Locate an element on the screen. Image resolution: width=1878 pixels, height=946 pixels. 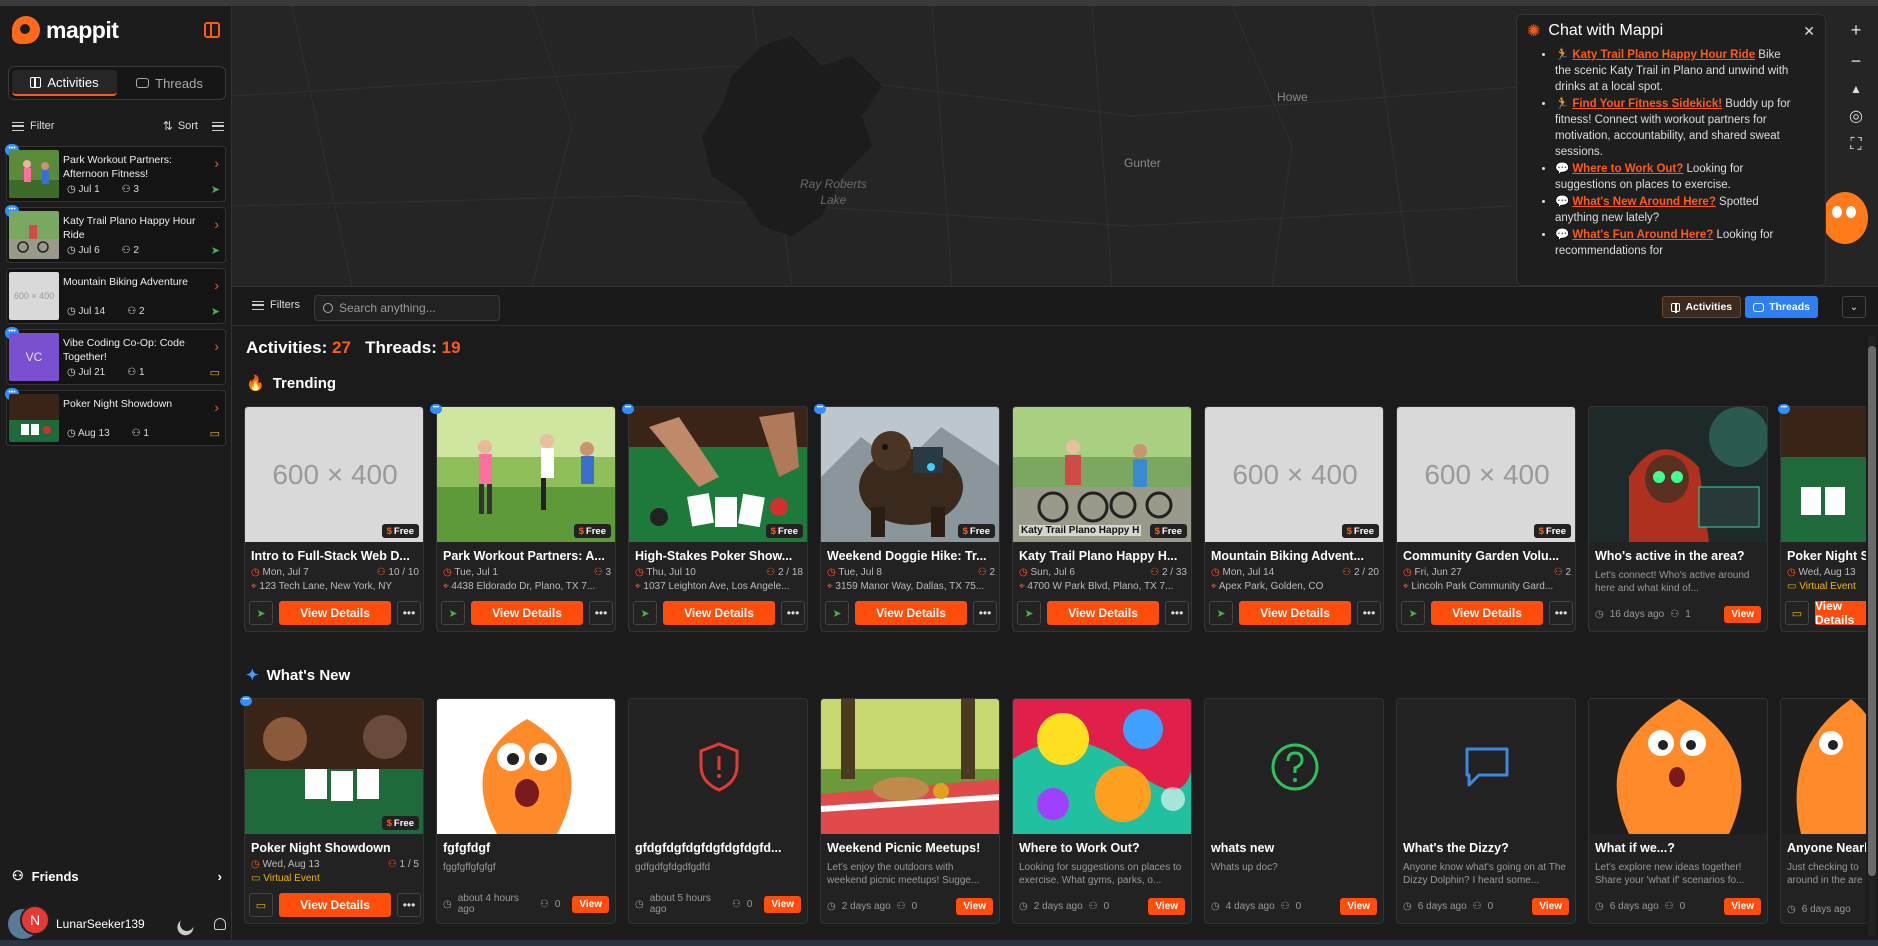
tab-threads: Threads is located at coordinates (169, 83).